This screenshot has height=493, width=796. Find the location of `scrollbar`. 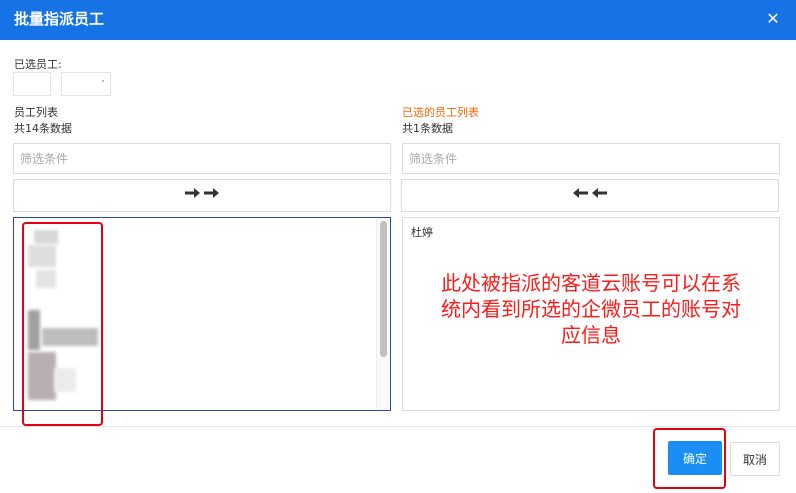

scrollbar is located at coordinates (383, 314).